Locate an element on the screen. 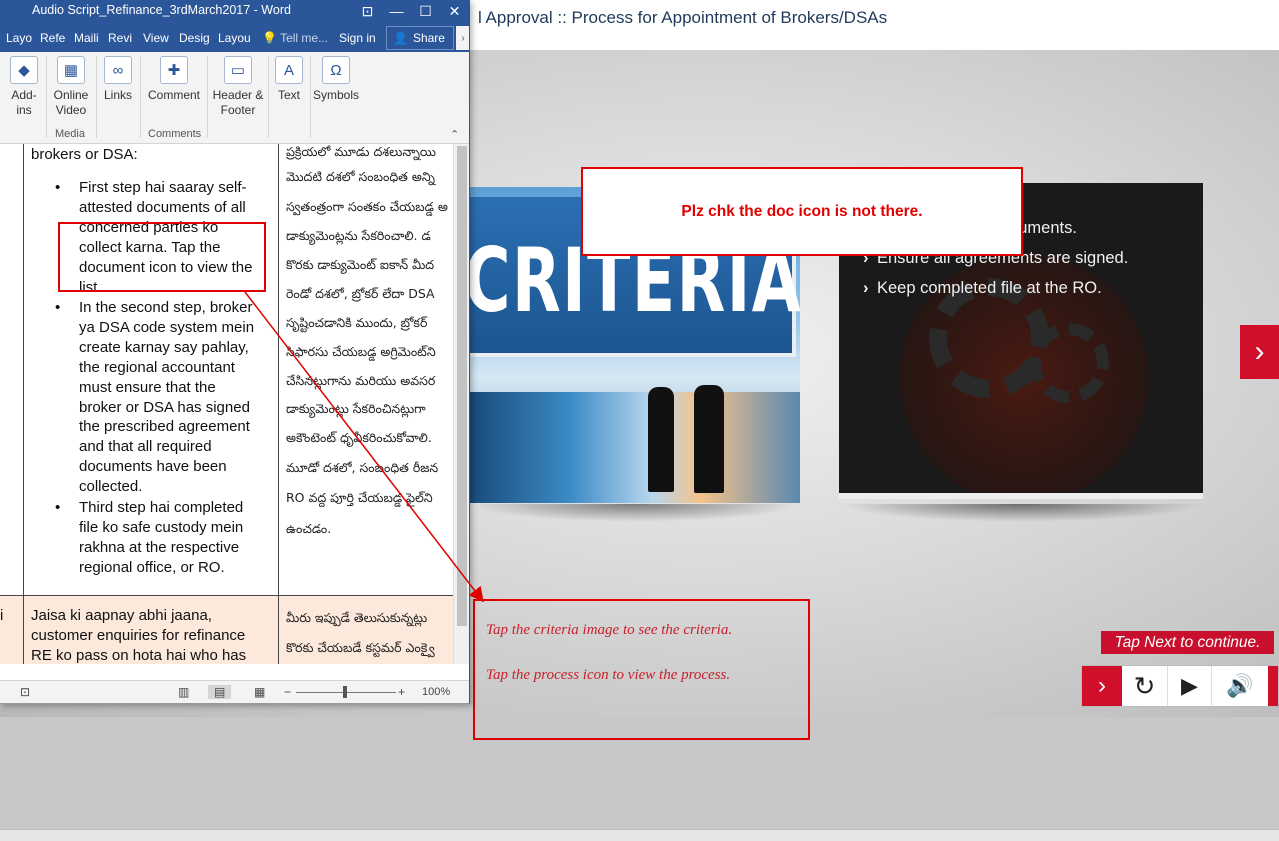 This screenshot has width=1279, height=841. doc-intro: brokers or DSA: is located at coordinates (84, 154).